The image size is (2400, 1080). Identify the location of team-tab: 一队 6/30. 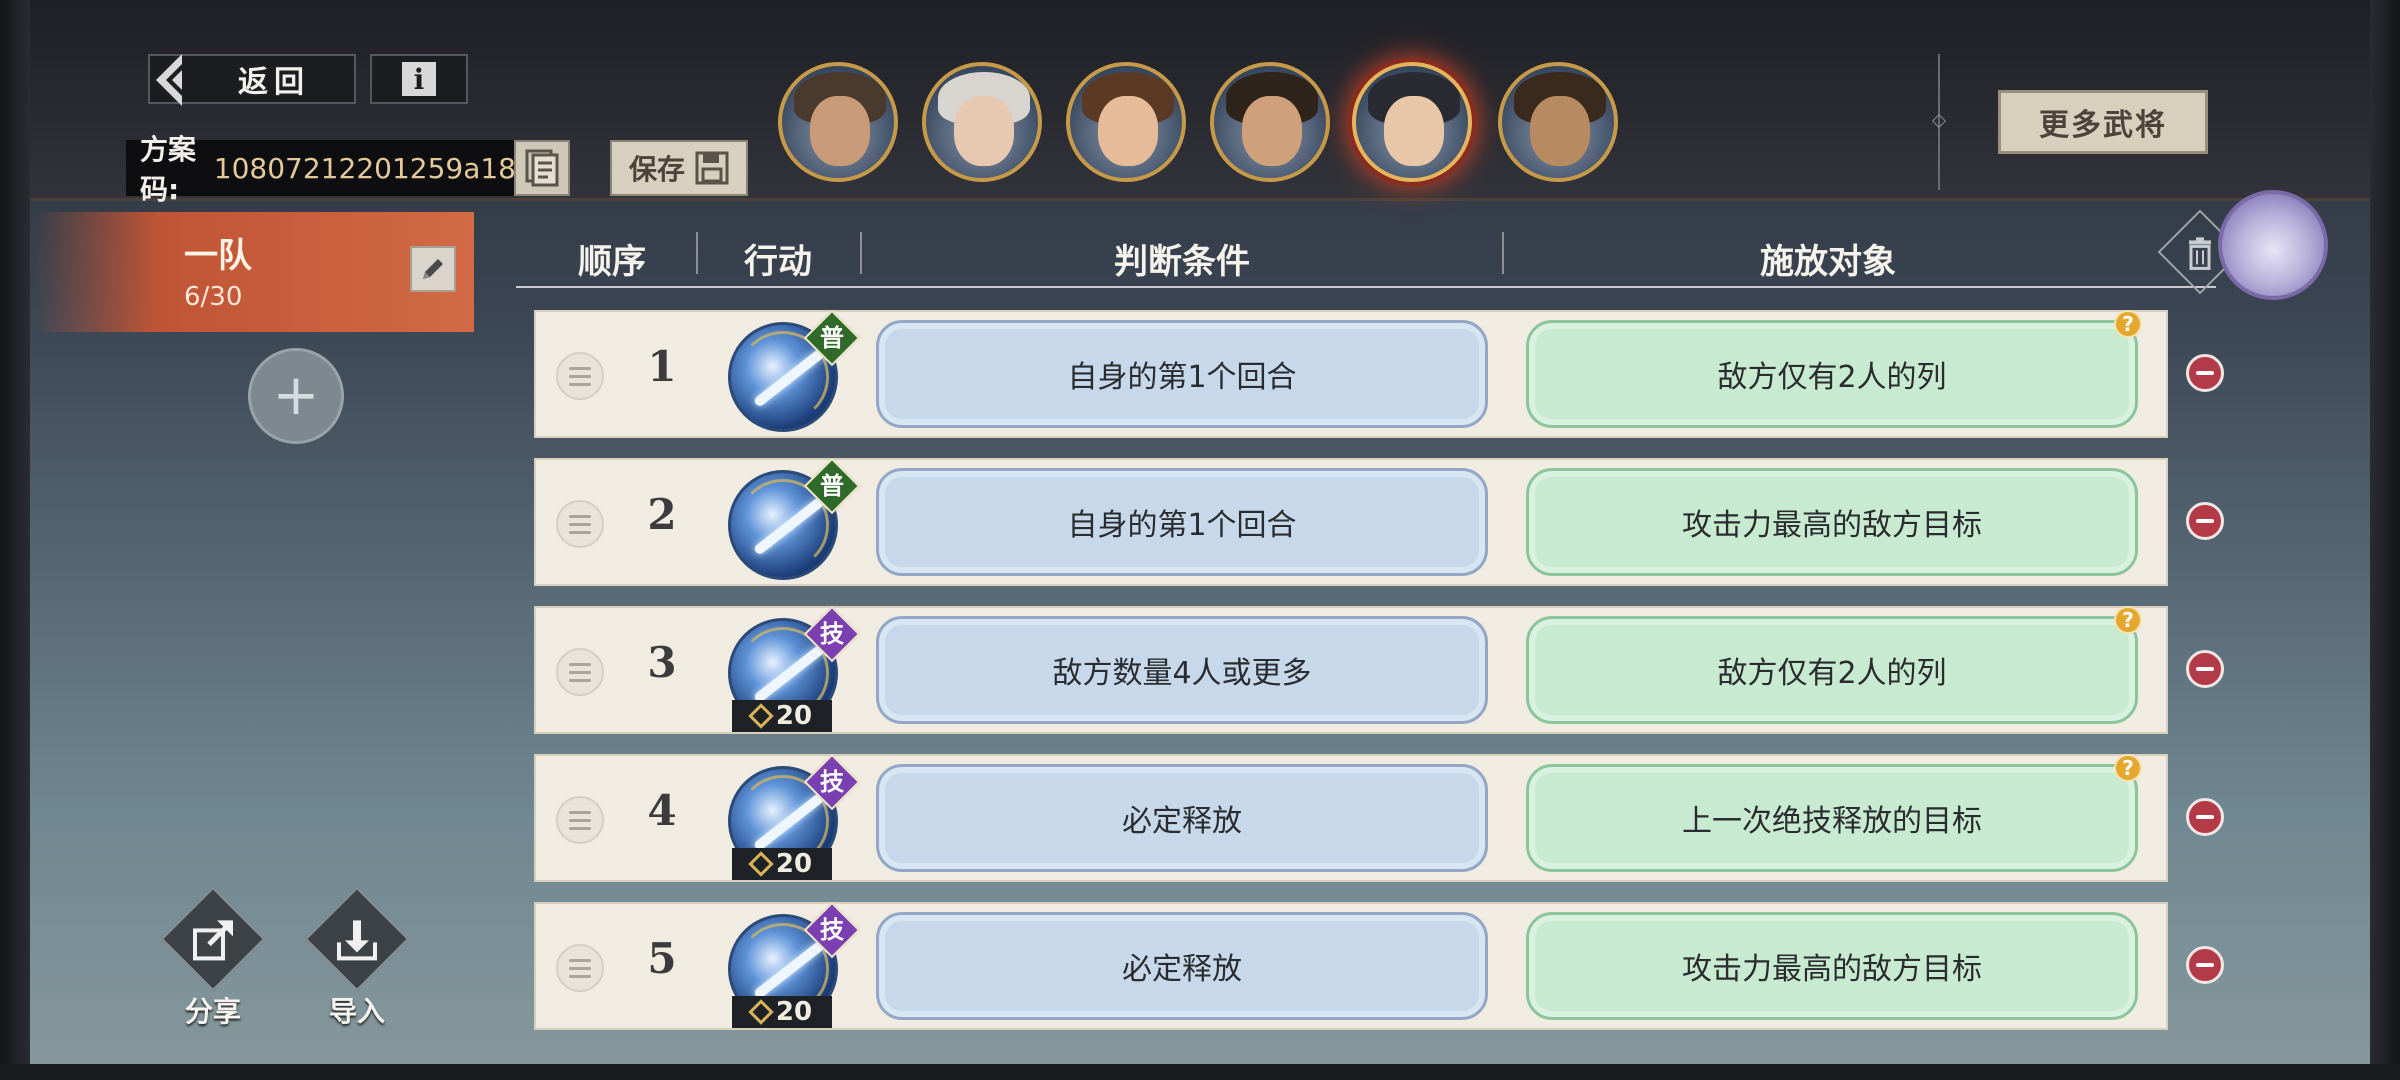
(254, 272).